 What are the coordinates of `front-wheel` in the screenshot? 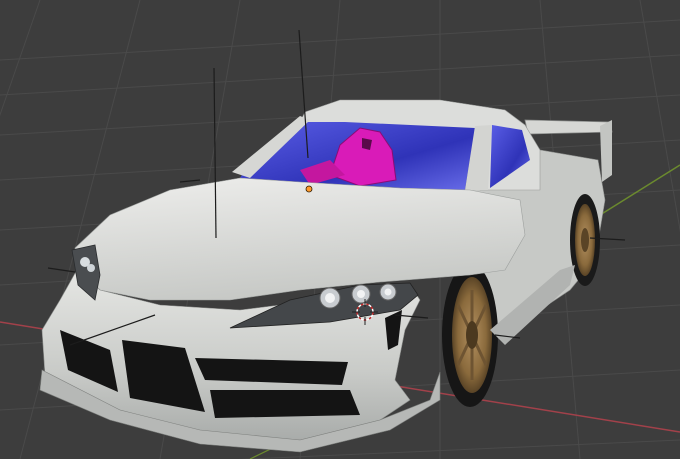 It's located at (470, 335).